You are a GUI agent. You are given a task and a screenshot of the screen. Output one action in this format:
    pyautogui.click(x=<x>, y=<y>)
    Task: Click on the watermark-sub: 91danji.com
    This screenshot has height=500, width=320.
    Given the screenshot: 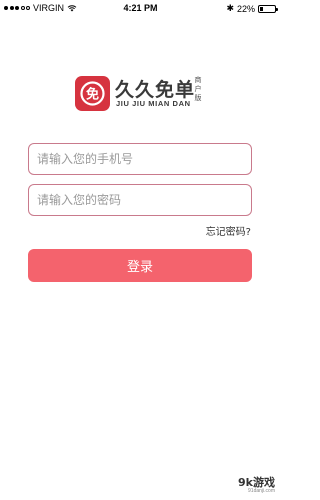 What is the action you would take?
    pyautogui.click(x=261, y=491)
    